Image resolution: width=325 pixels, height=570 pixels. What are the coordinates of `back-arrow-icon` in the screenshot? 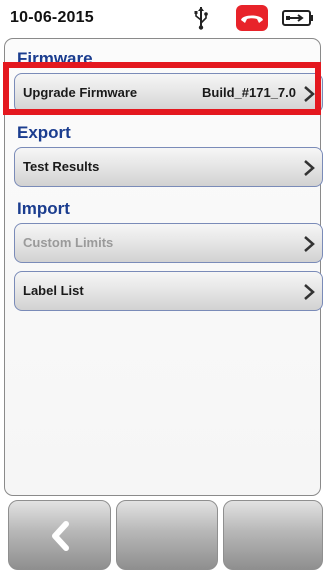 It's located at (60, 536).